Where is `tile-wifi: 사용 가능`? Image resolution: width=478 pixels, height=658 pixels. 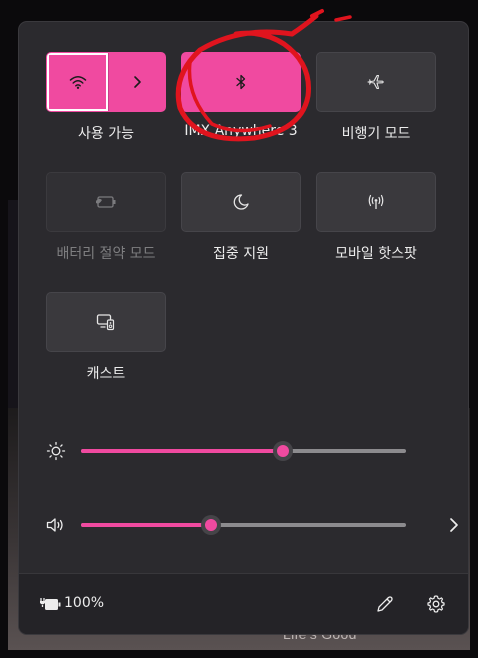 tile-wifi: 사용 가능 is located at coordinates (106, 97).